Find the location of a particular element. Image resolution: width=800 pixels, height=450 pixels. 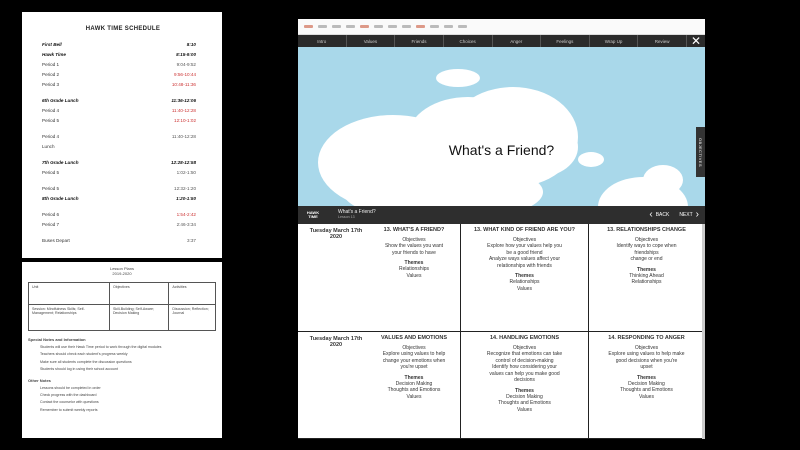

schedule-time: 12:28-12:58 is located at coordinates (183, 162).